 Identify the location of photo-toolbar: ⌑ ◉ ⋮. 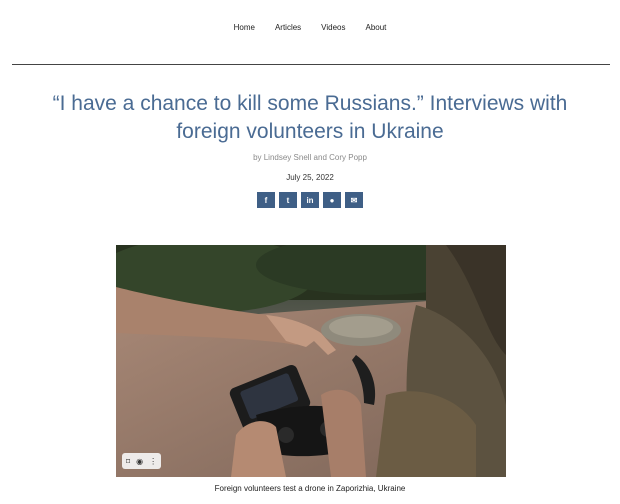
(142, 461).